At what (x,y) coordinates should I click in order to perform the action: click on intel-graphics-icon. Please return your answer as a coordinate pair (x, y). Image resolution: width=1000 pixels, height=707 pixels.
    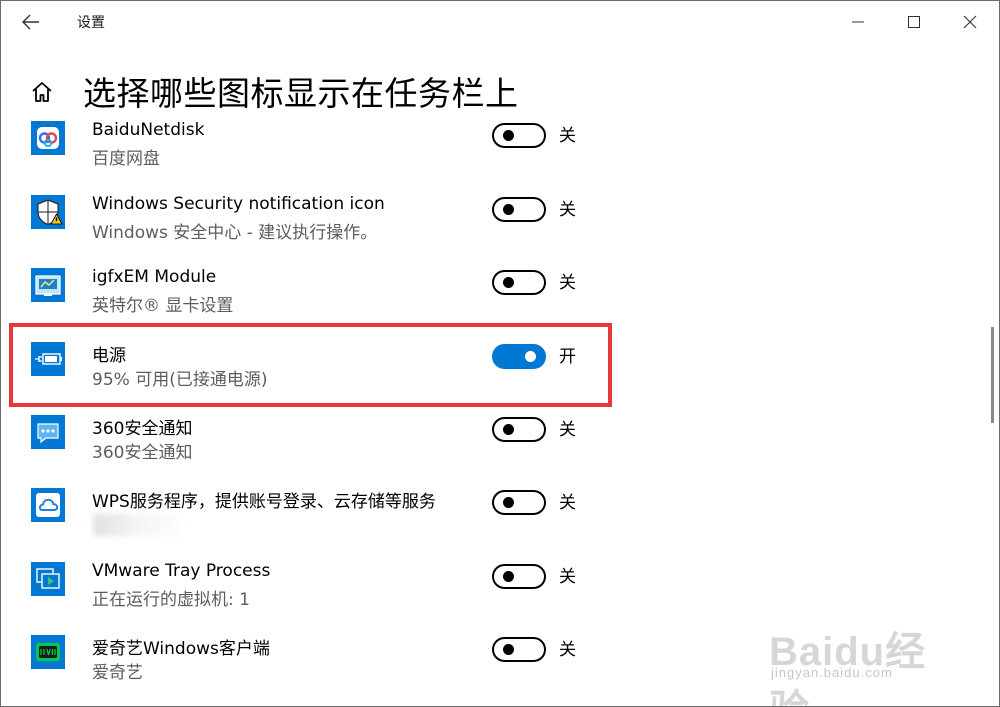
    Looking at the image, I should click on (48, 285).